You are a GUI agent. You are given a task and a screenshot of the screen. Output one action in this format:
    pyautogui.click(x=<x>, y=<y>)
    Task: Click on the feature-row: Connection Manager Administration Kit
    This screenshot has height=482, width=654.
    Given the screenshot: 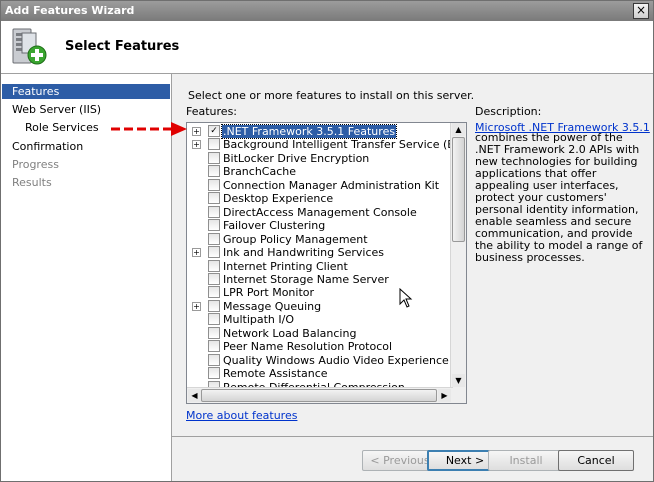 What is the action you would take?
    pyautogui.click(x=320, y=185)
    